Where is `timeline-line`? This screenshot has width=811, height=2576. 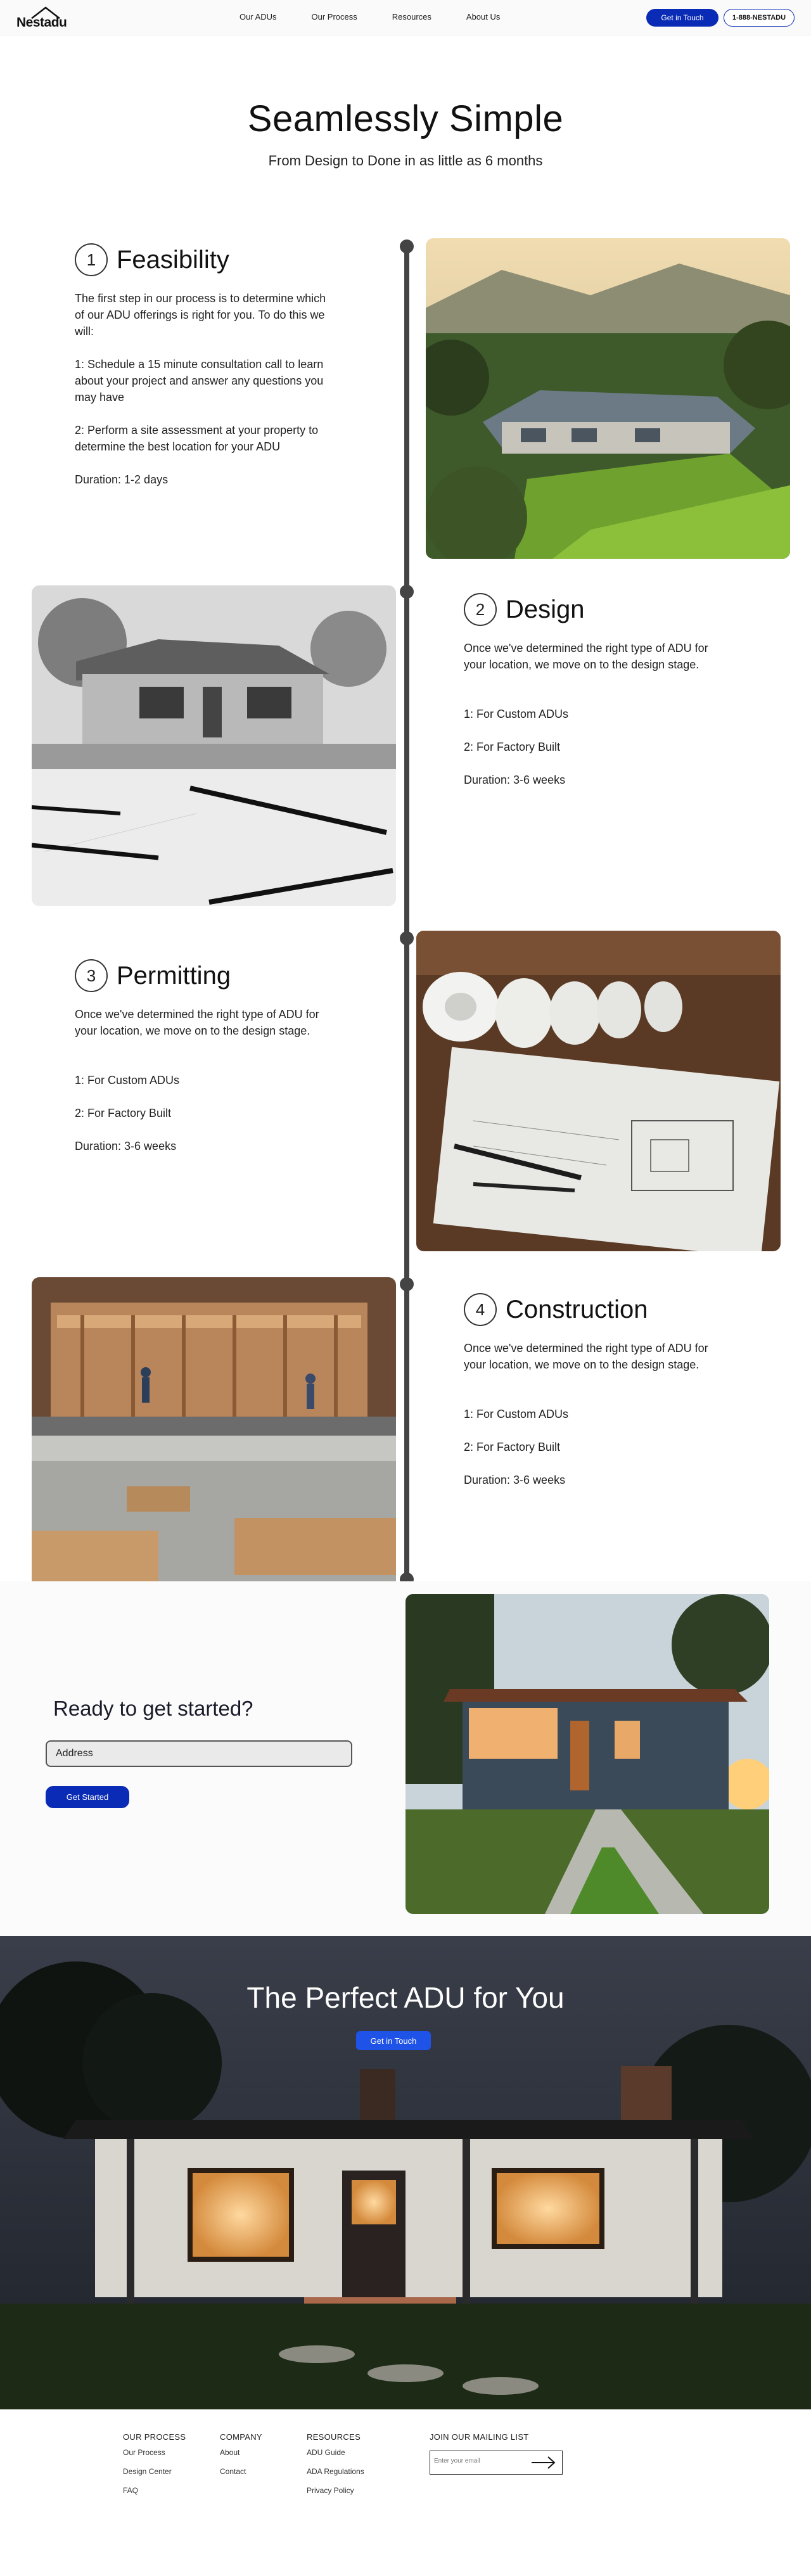
timeline-line is located at coordinates (406, 913).